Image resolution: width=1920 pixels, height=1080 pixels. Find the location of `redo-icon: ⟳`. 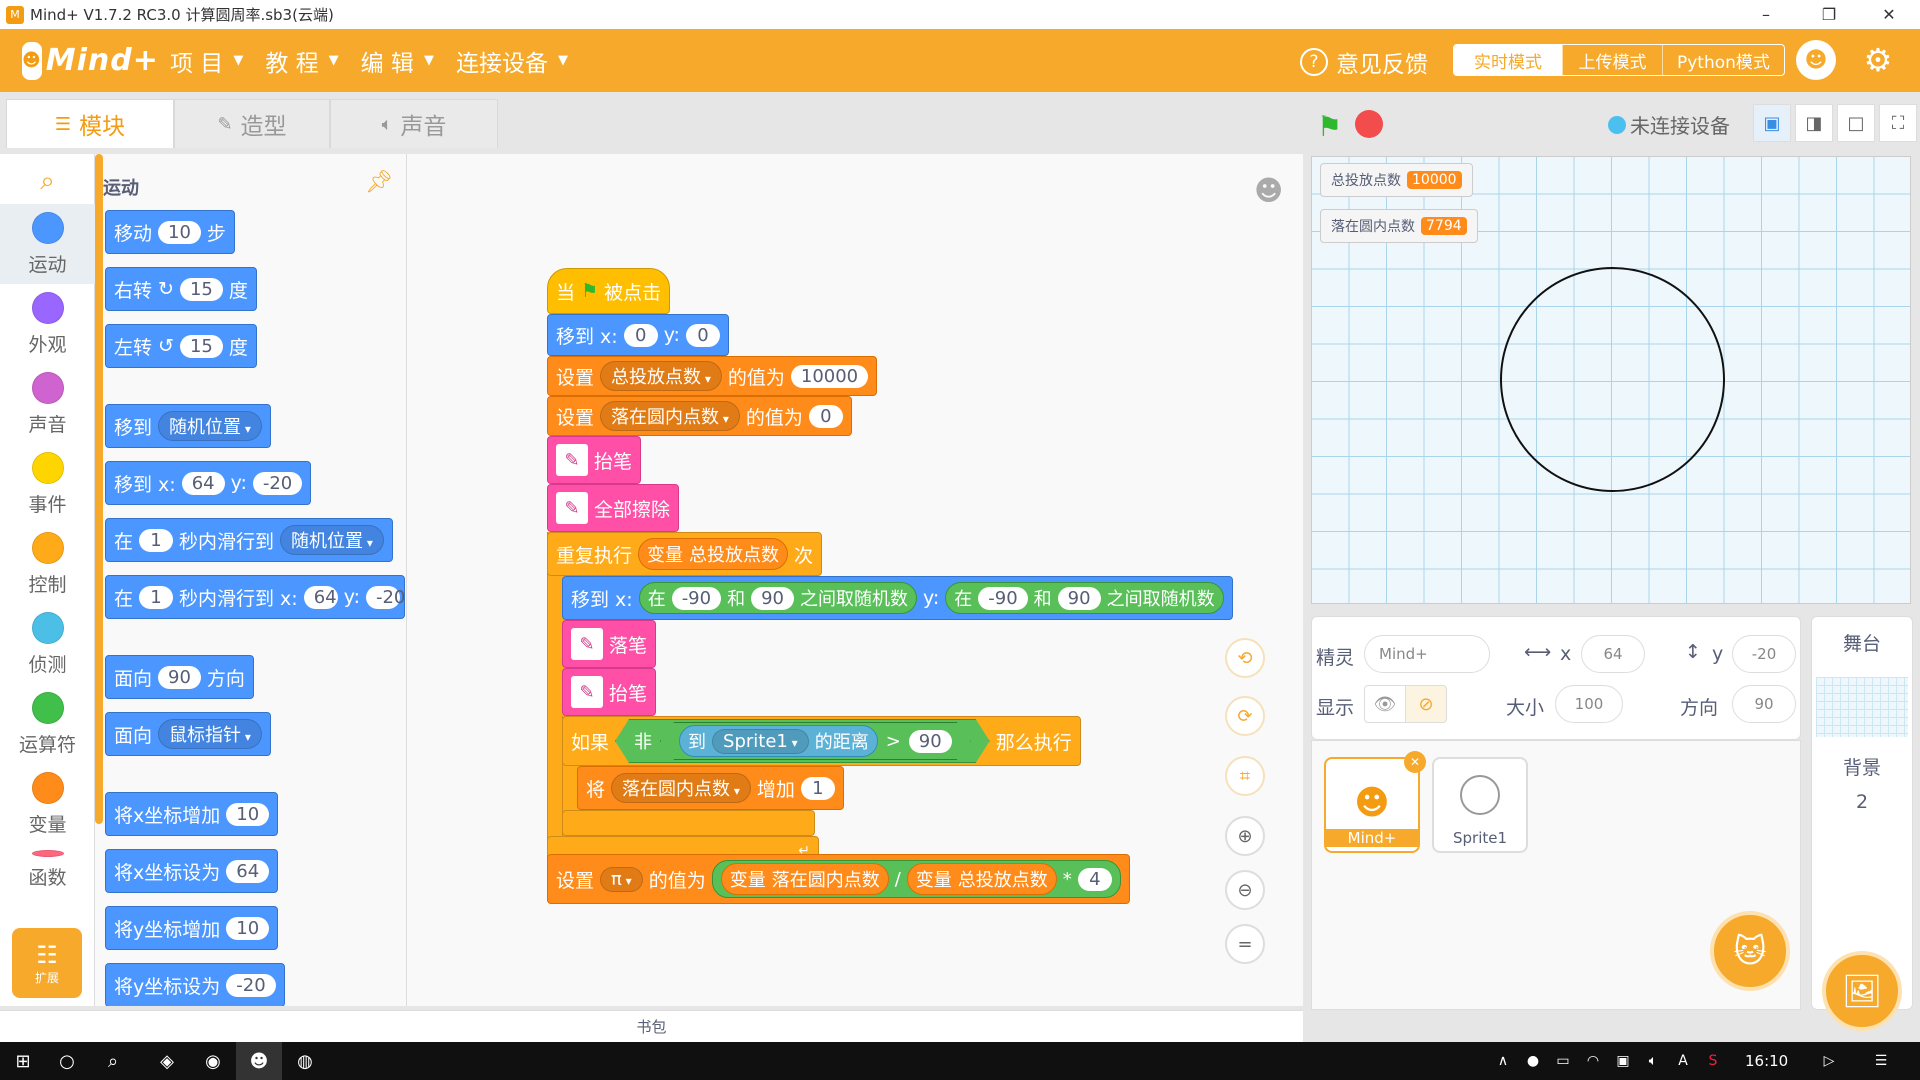

redo-icon: ⟳ is located at coordinates (1245, 716).